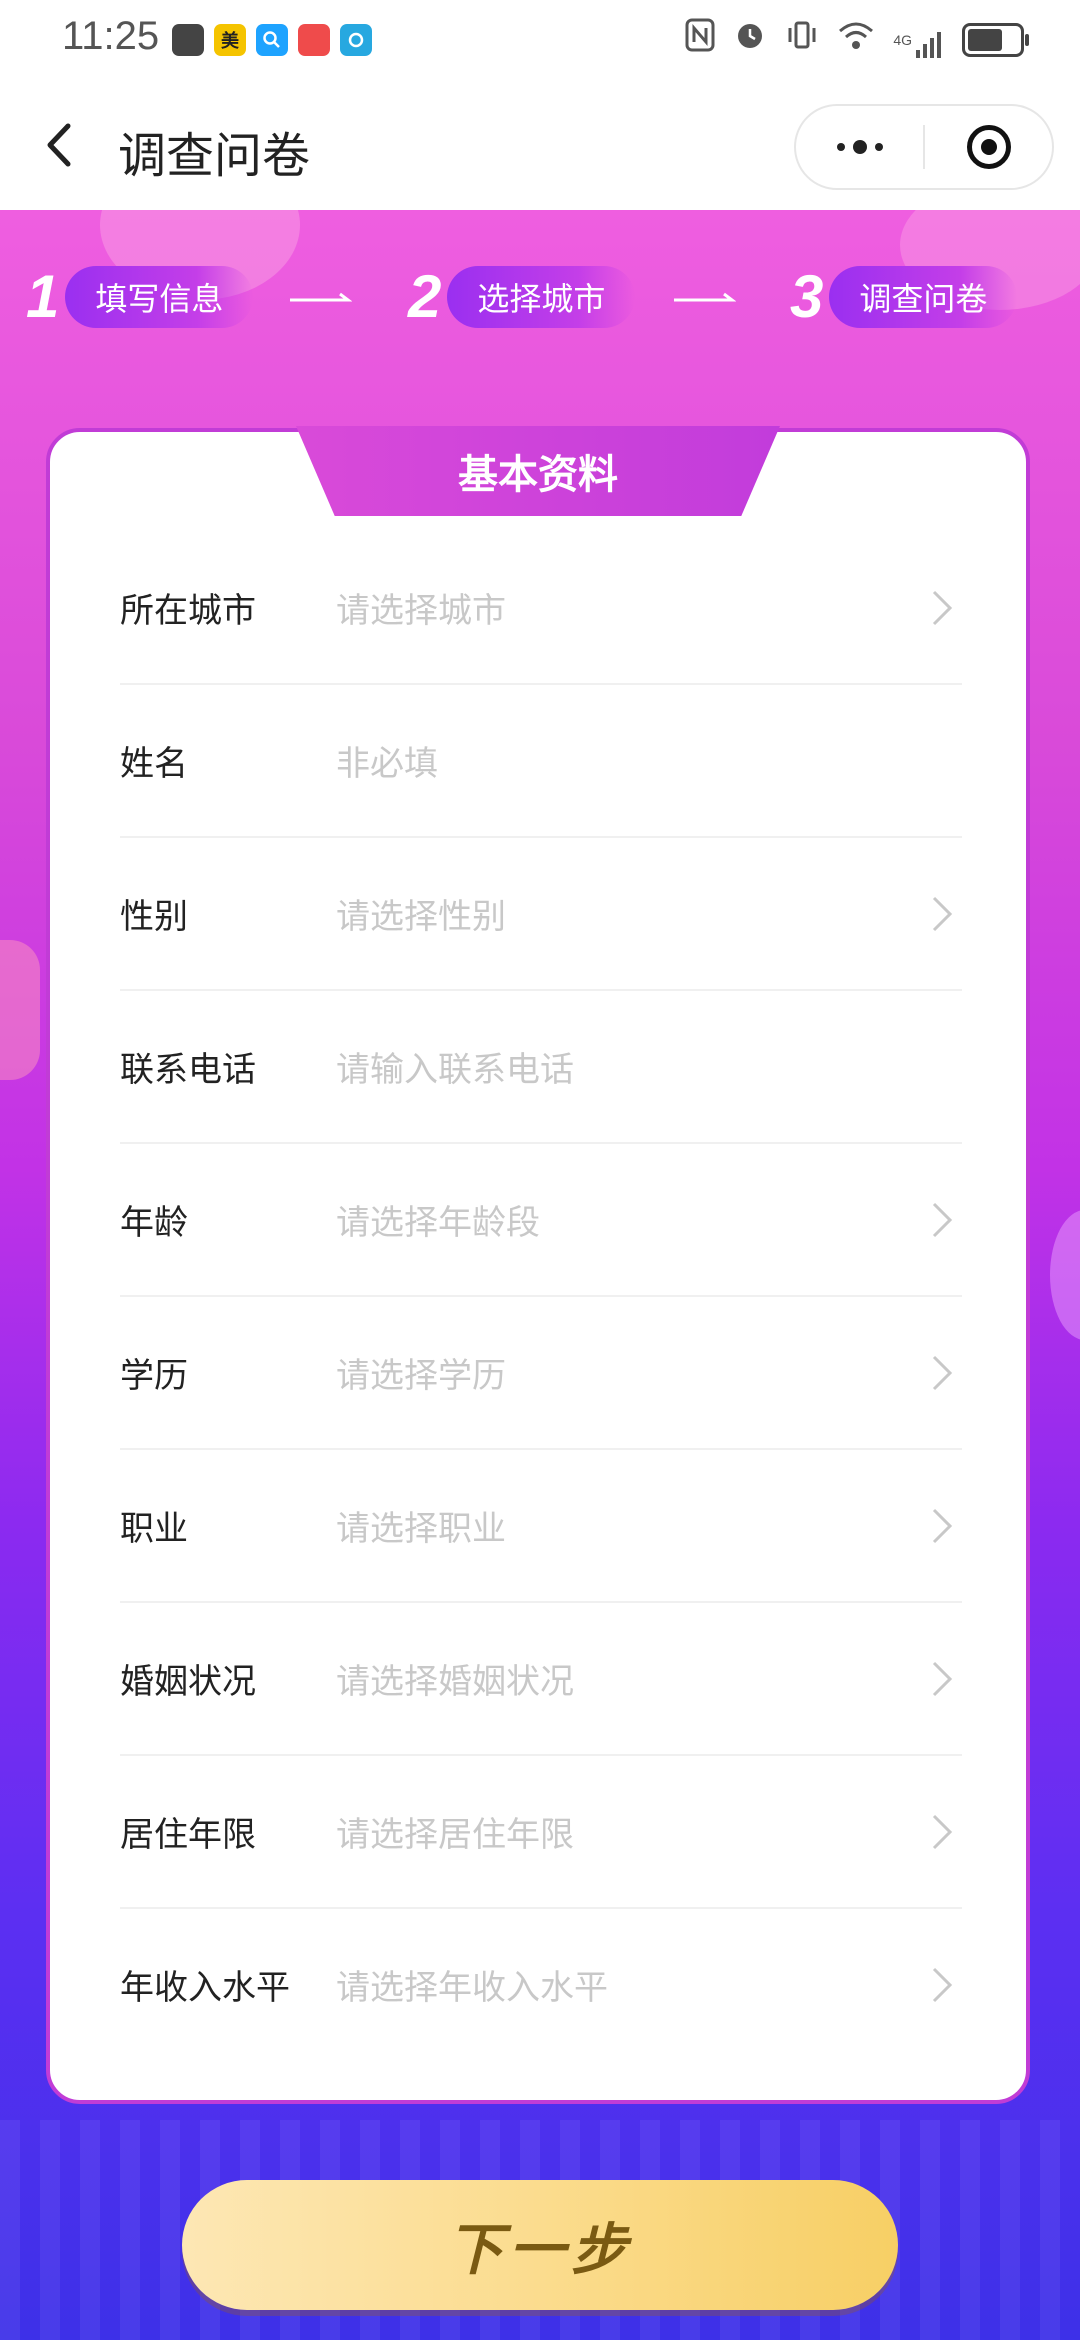 This screenshot has height=2340, width=1080. What do you see at coordinates (154, 1223) in the screenshot?
I see `field-label: 年龄` at bounding box center [154, 1223].